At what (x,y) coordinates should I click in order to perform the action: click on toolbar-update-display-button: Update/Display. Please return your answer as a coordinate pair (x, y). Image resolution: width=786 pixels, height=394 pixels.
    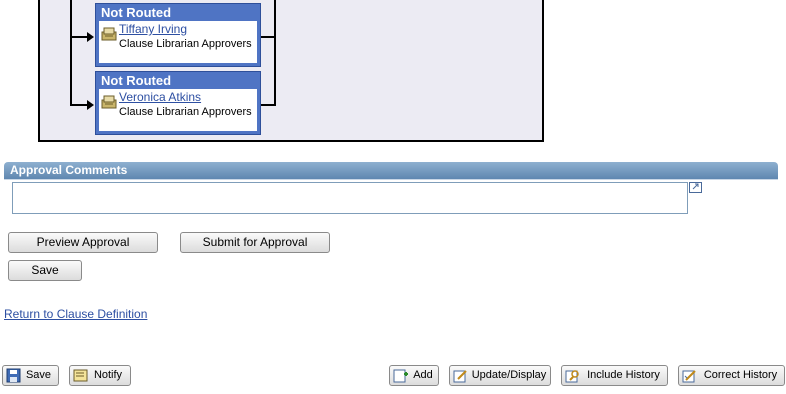
    Looking at the image, I should click on (500, 375).